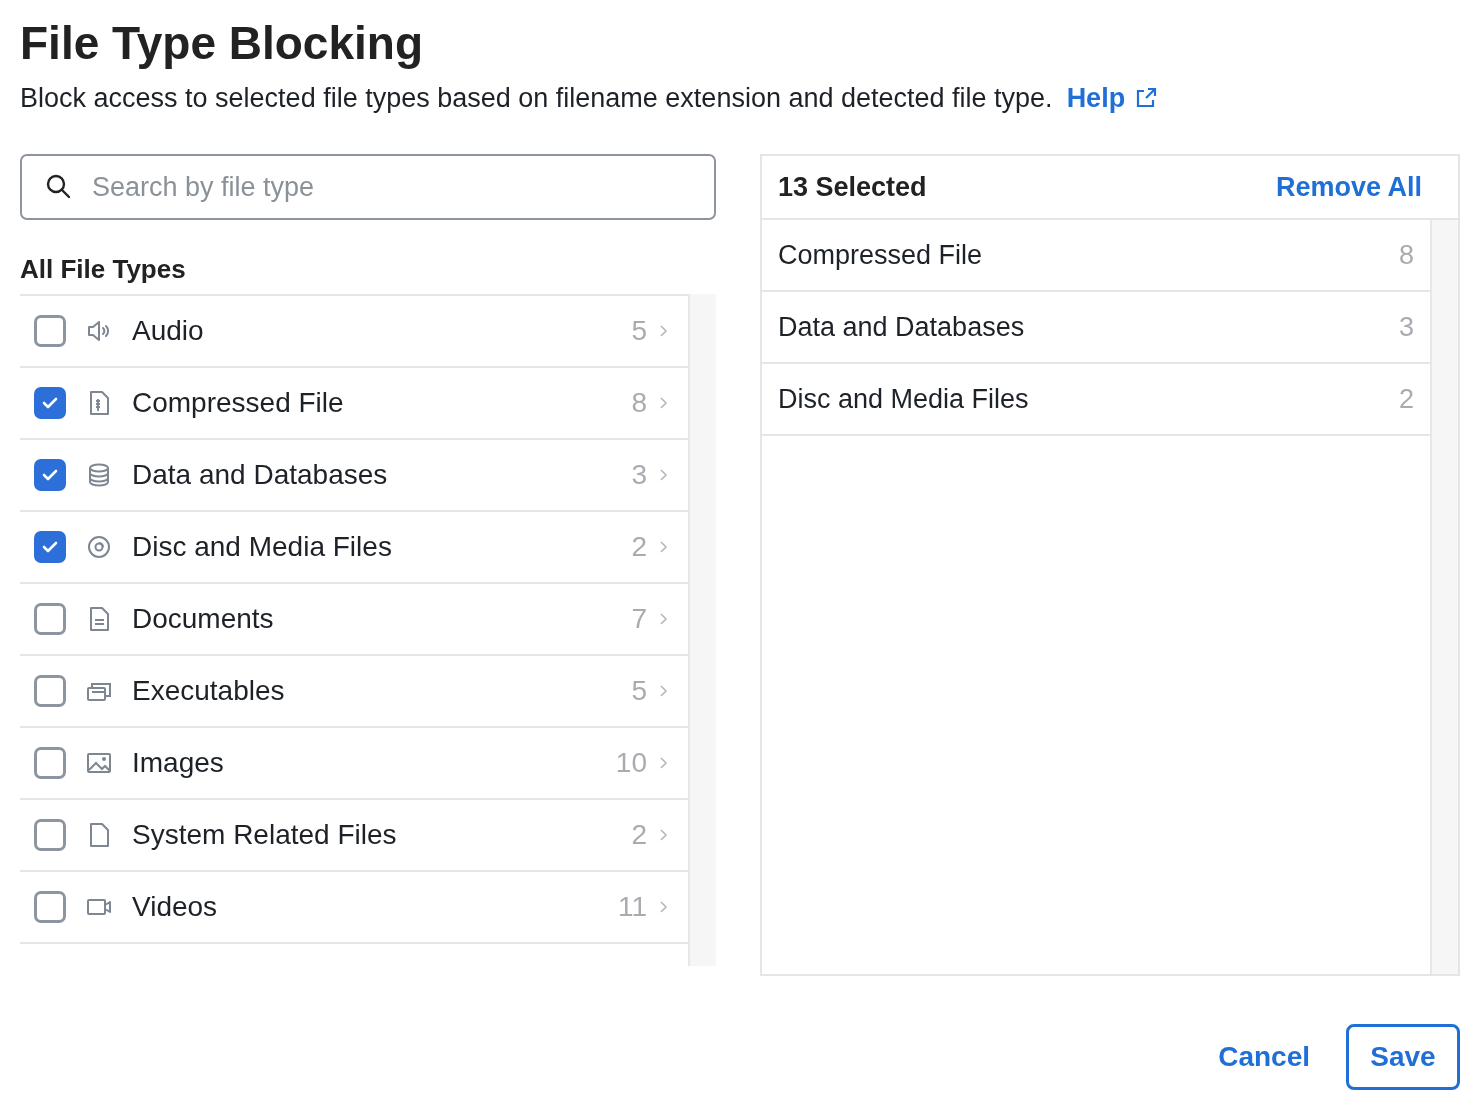 Image resolution: width=1484 pixels, height=1118 pixels. What do you see at coordinates (260, 475) in the screenshot?
I see `file-type-label: Data and Databases` at bounding box center [260, 475].